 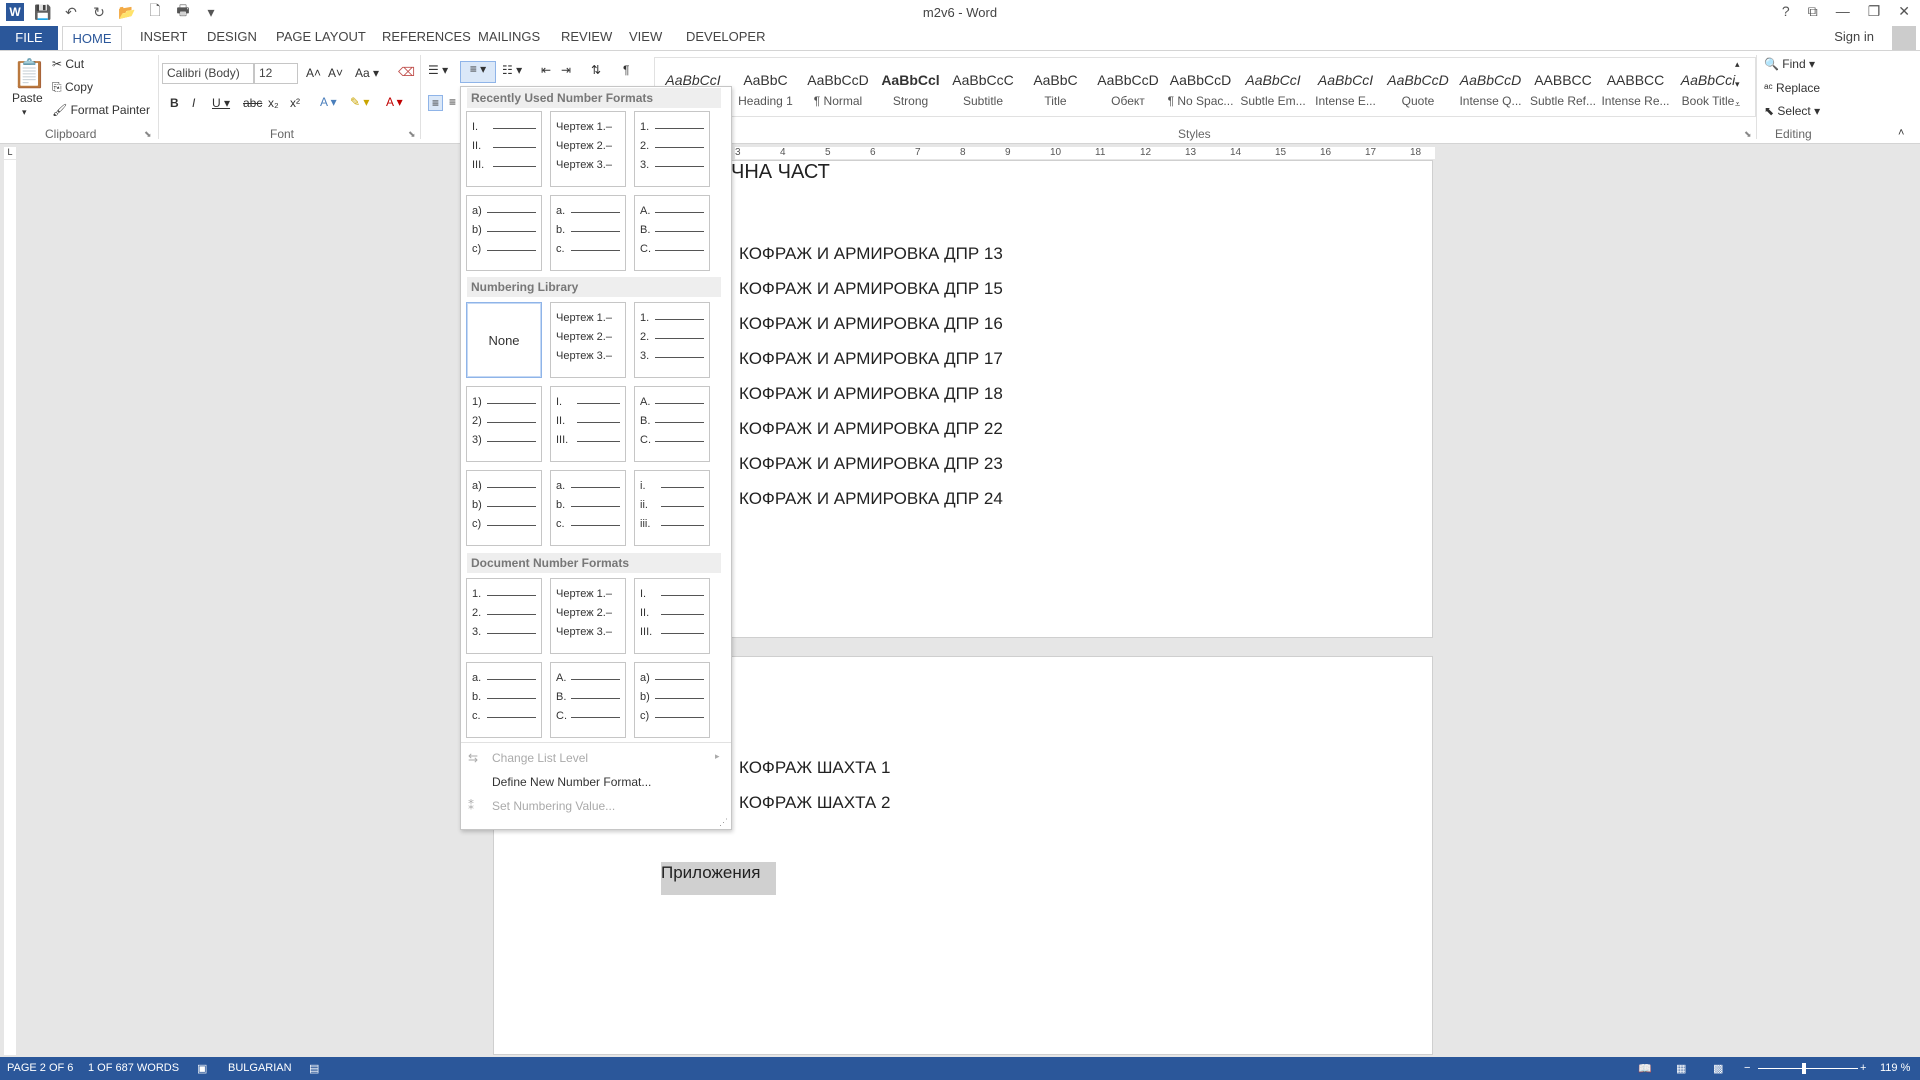 What do you see at coordinates (710, 873) in the screenshot?
I see `appendix-text: Приложения` at bounding box center [710, 873].